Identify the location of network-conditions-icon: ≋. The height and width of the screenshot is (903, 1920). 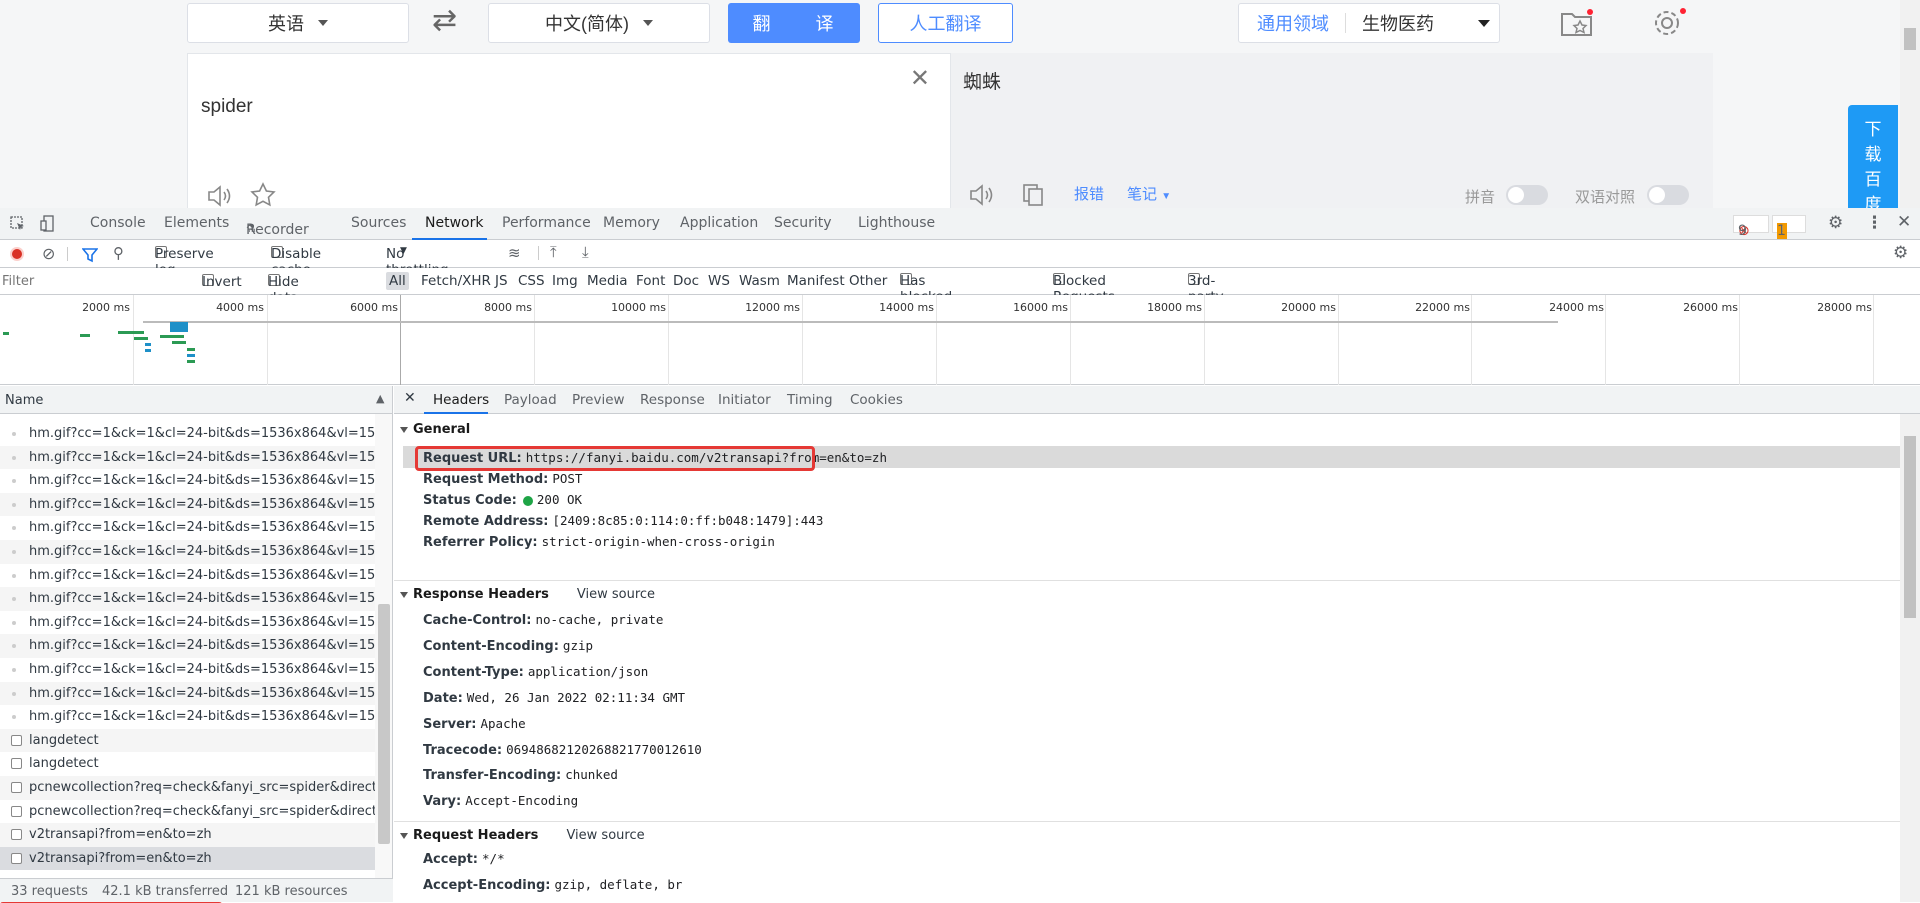
(514, 253).